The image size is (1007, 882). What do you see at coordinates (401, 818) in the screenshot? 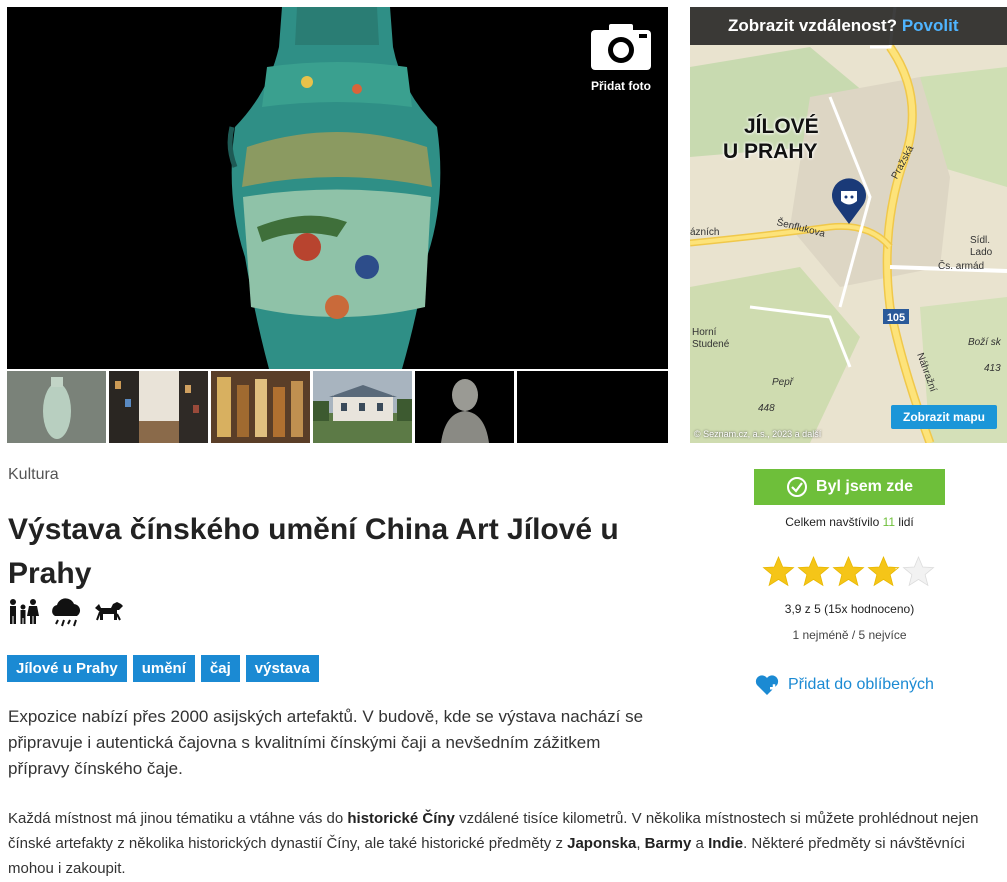
I see `desc-bold-1: historické Číny` at bounding box center [401, 818].